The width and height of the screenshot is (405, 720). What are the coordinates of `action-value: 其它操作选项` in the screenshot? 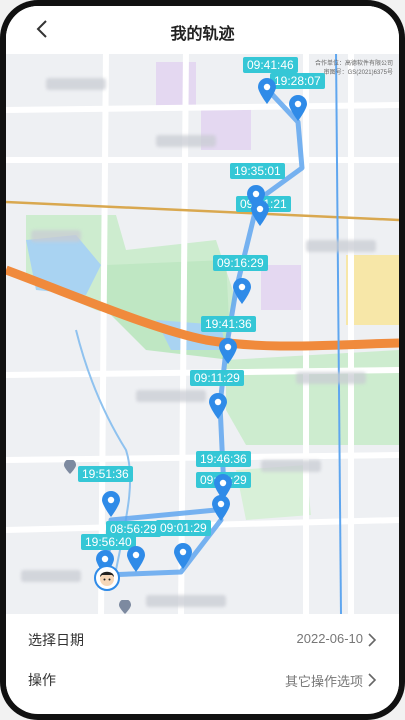 It's located at (323, 681).